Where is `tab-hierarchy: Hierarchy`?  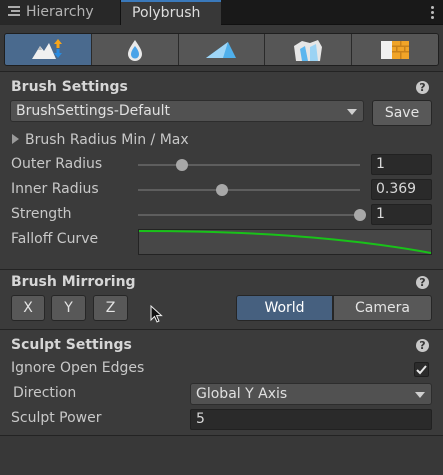
tab-hierarchy: Hierarchy is located at coordinates (60, 12).